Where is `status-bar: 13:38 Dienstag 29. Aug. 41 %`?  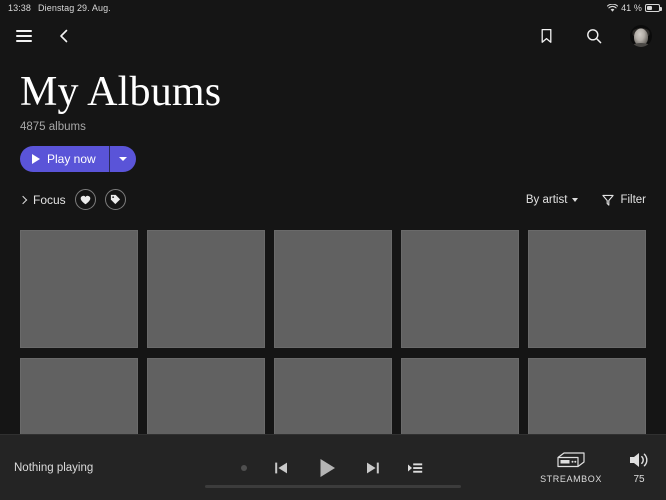
status-bar: 13:38 Dienstag 29. Aug. 41 % is located at coordinates (333, 8).